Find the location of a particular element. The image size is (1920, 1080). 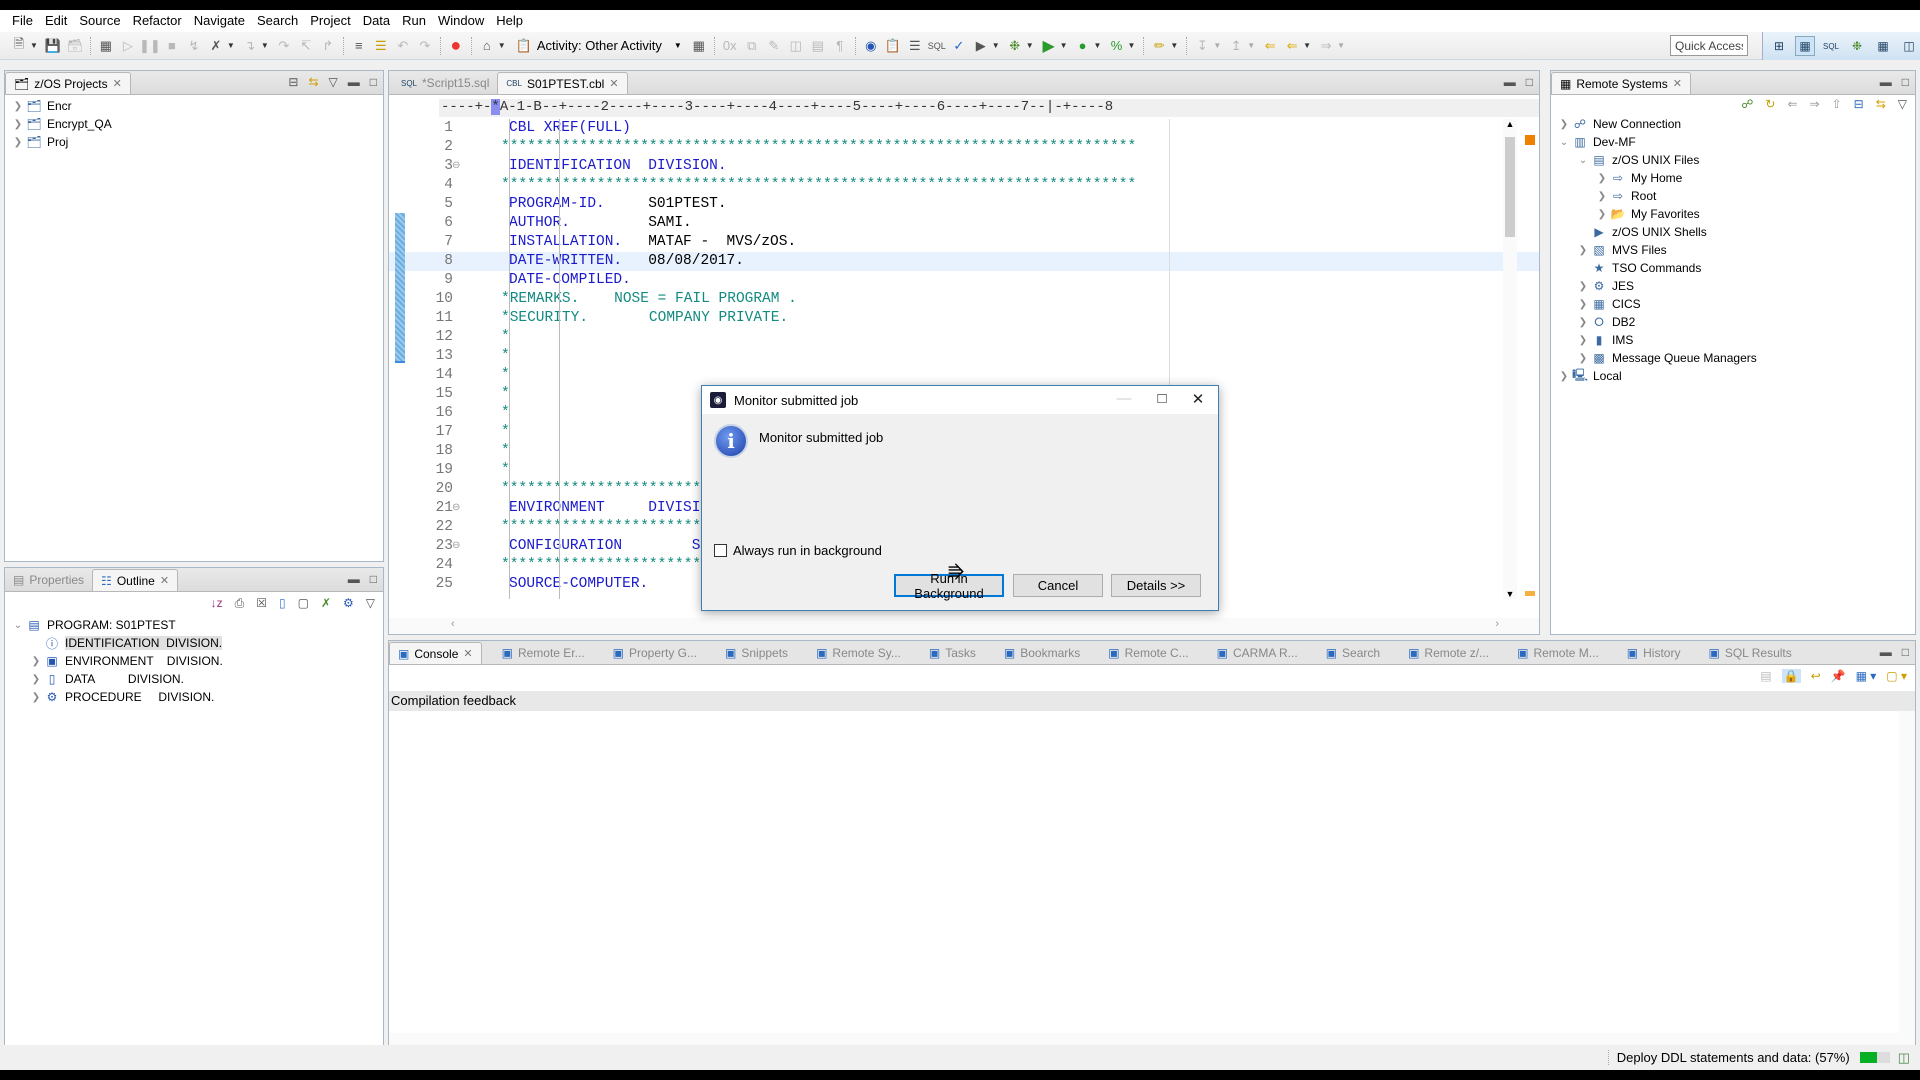

menu-edit: Edit is located at coordinates (56, 21).